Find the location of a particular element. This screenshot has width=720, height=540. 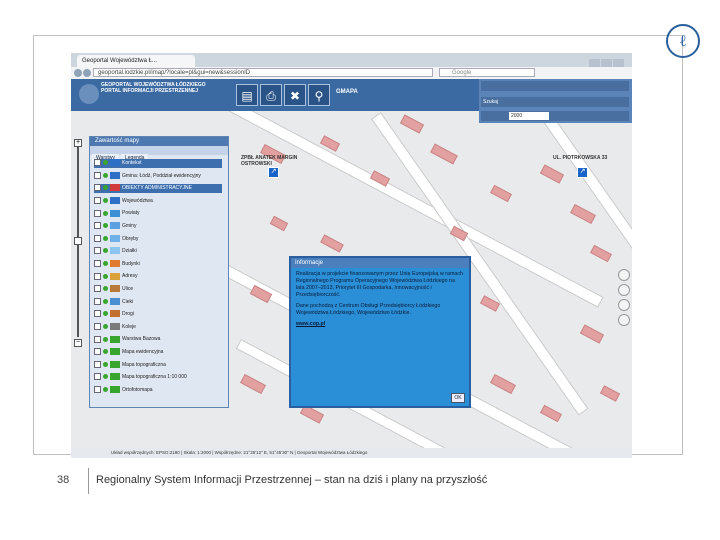

map-label: ZPBŁ ANATEK MARGIN OSTROWSKI is located at coordinates (269, 161).